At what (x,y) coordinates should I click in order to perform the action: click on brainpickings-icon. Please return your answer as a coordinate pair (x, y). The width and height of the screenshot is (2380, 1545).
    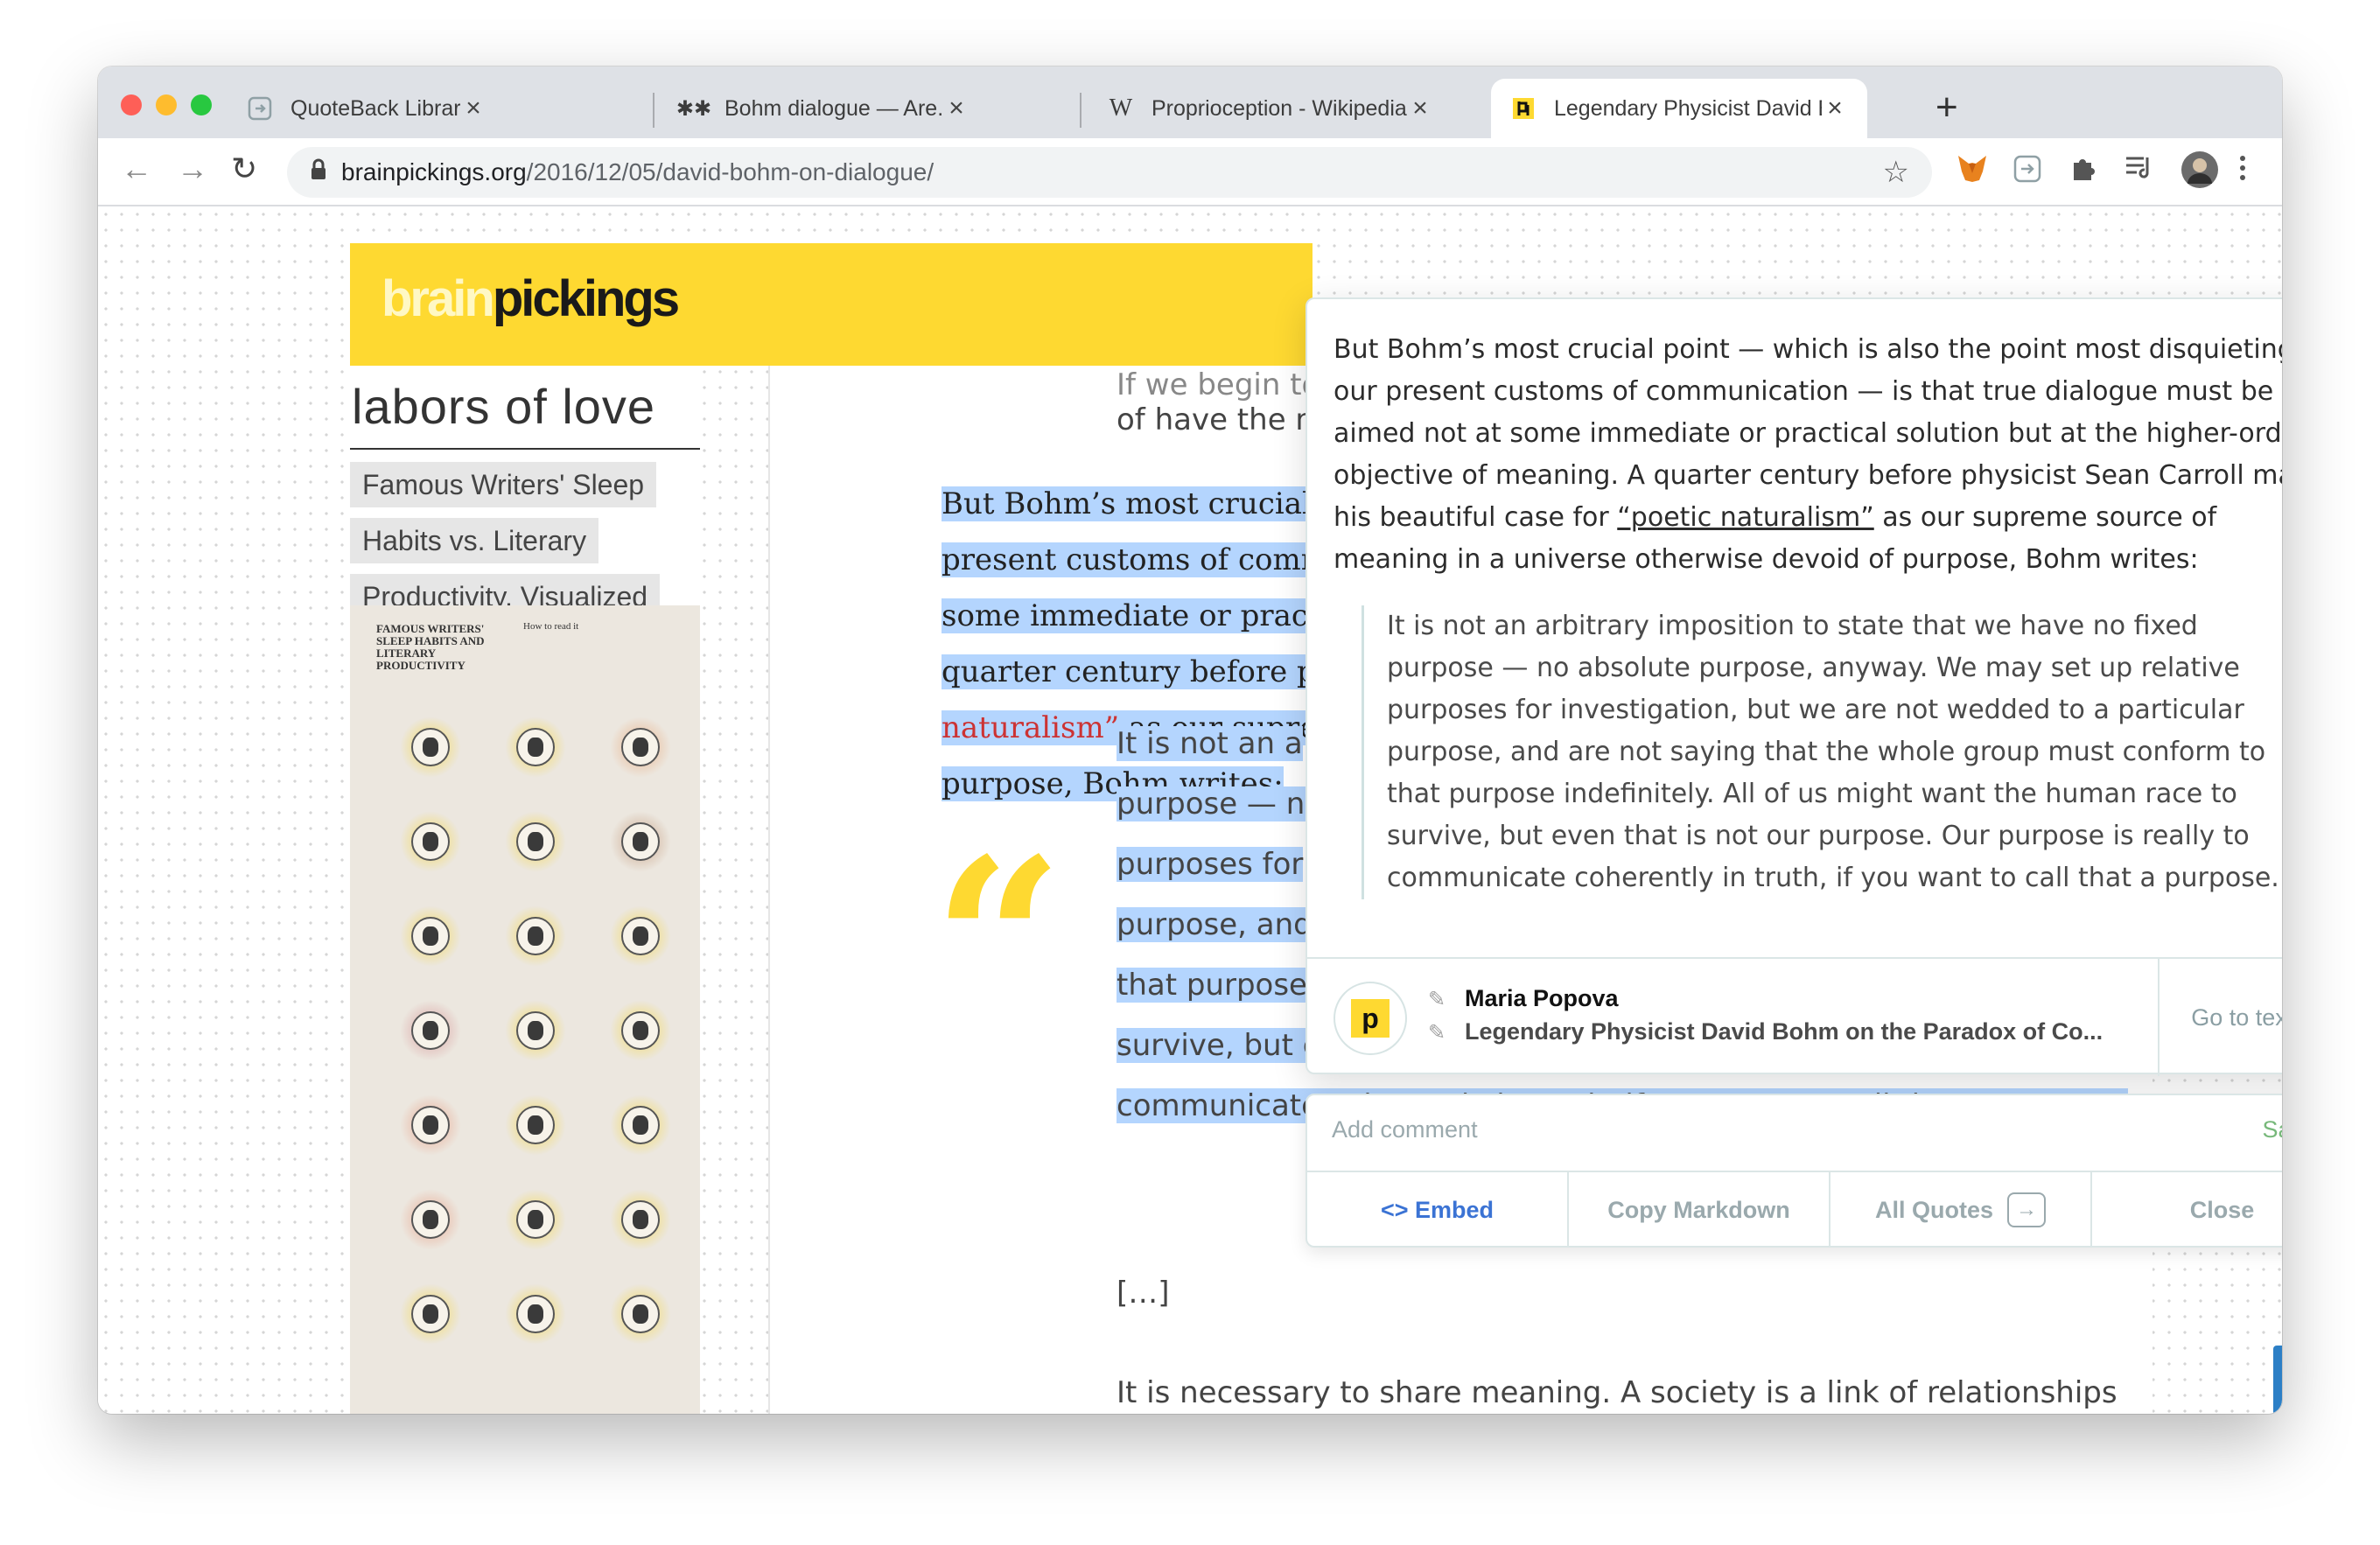
    Looking at the image, I should click on (1523, 108).